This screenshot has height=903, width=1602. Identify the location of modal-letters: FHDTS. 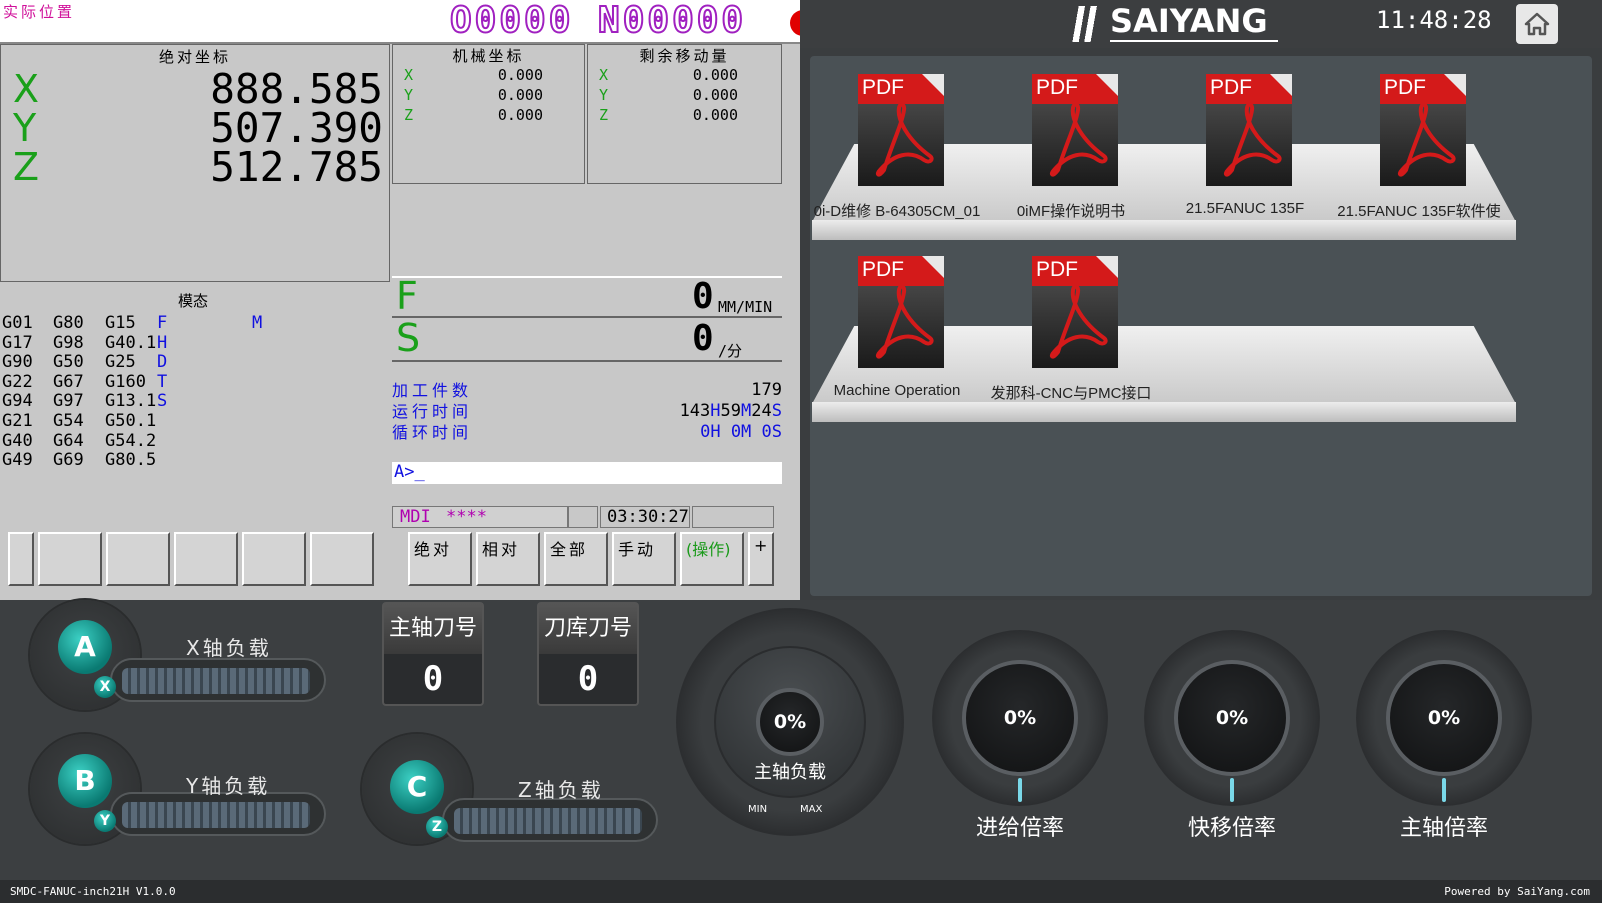
(162, 362).